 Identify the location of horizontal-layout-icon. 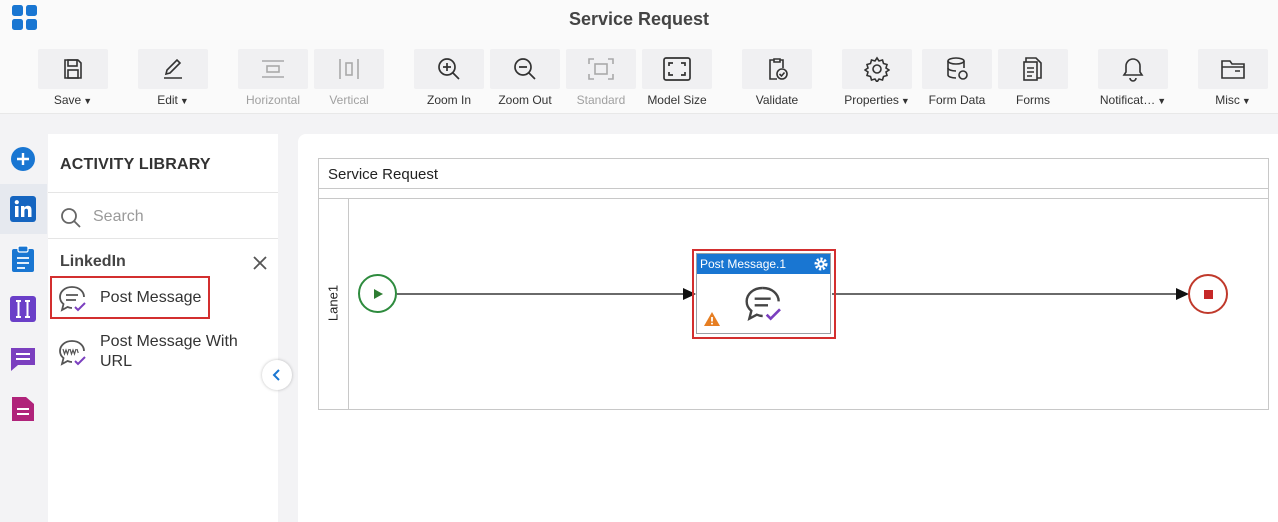
(273, 69).